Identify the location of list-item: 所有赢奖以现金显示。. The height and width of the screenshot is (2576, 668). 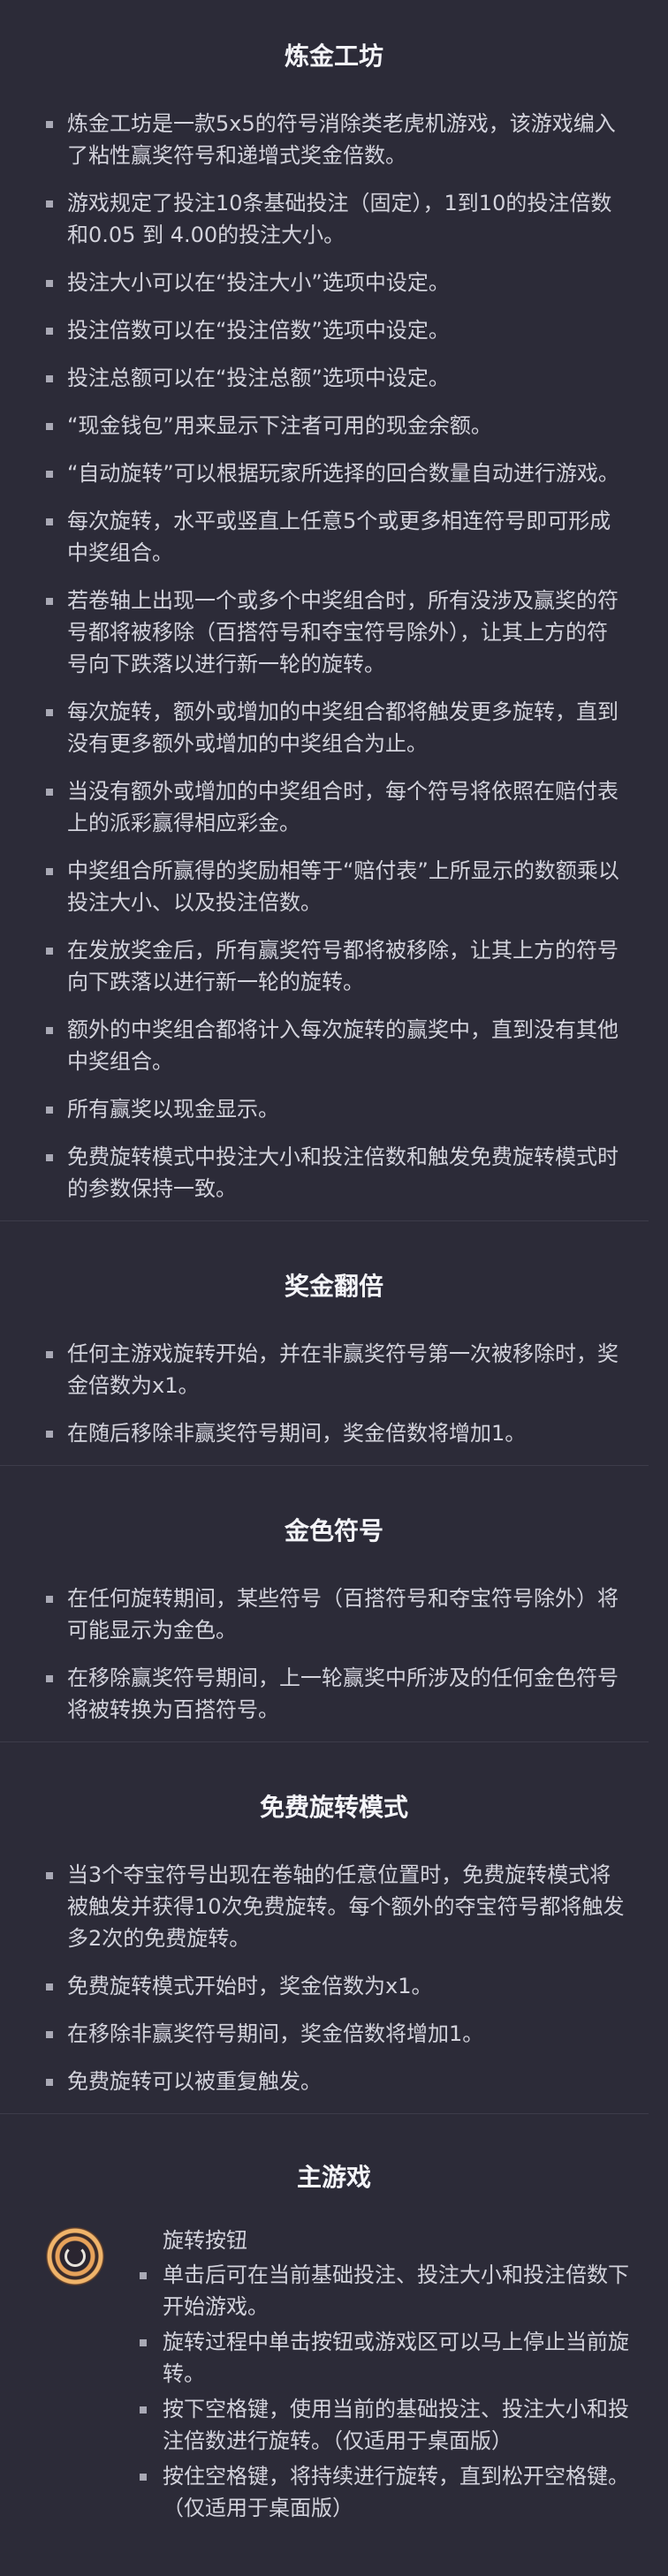
(336, 1109).